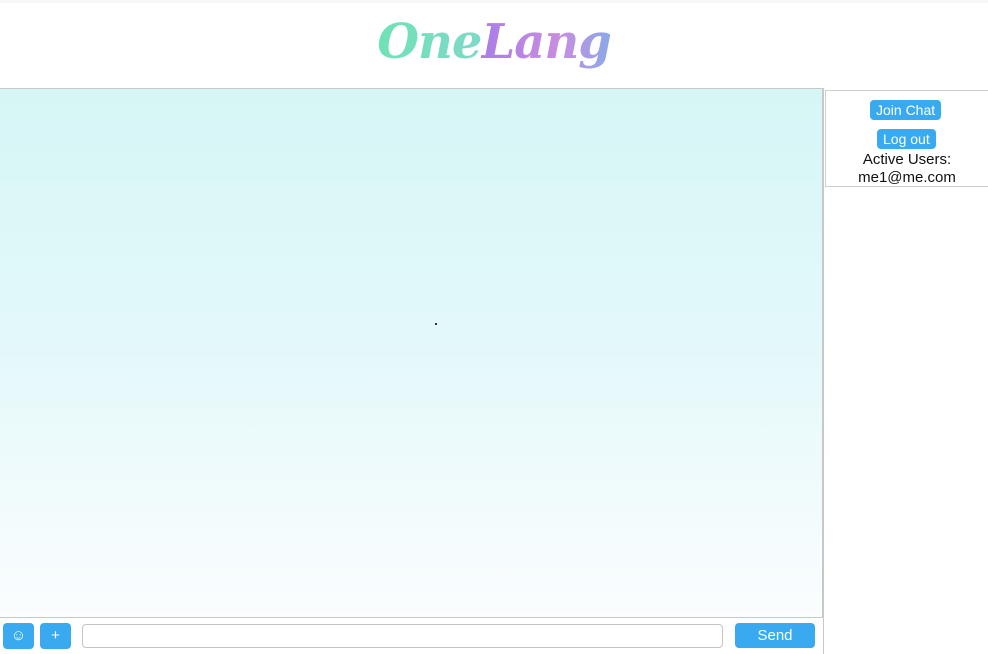  I want to click on emoji-button: ☺, so click(18, 636).